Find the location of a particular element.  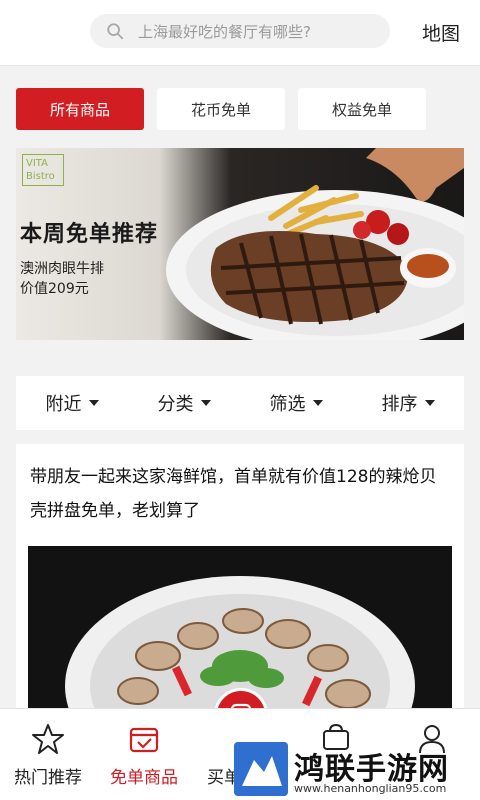

banner-title: 本周免单推荐 is located at coordinates (89, 234).